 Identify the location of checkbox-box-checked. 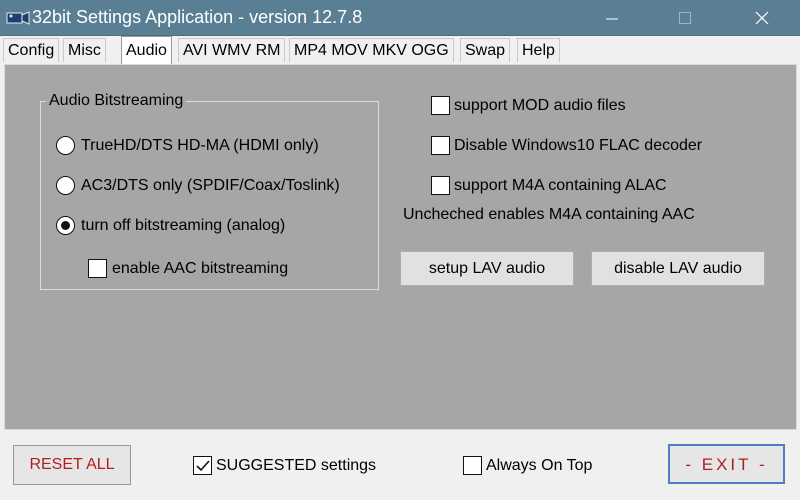
(202, 465).